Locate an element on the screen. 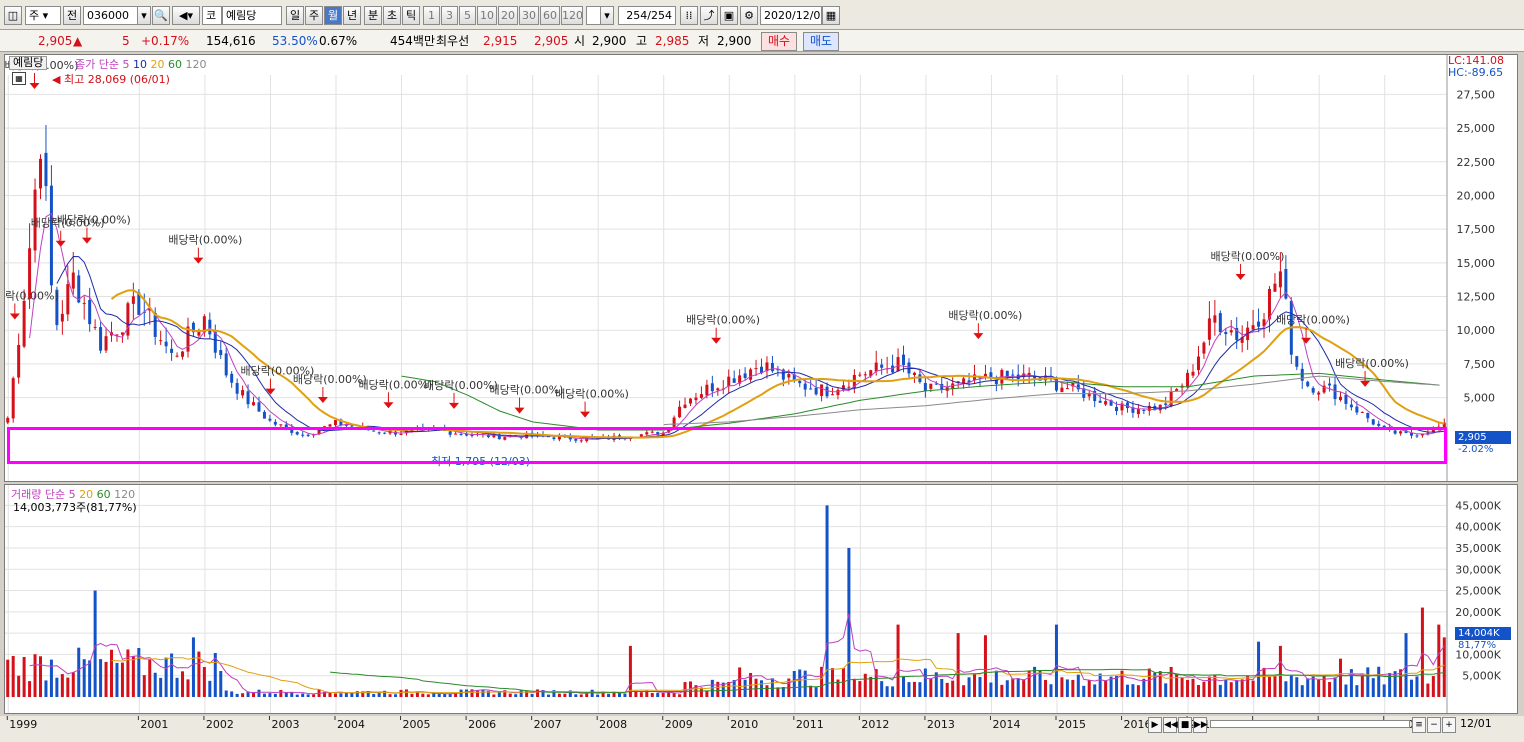  scroll-right-icon: ▶ is located at coordinates (1155, 725).